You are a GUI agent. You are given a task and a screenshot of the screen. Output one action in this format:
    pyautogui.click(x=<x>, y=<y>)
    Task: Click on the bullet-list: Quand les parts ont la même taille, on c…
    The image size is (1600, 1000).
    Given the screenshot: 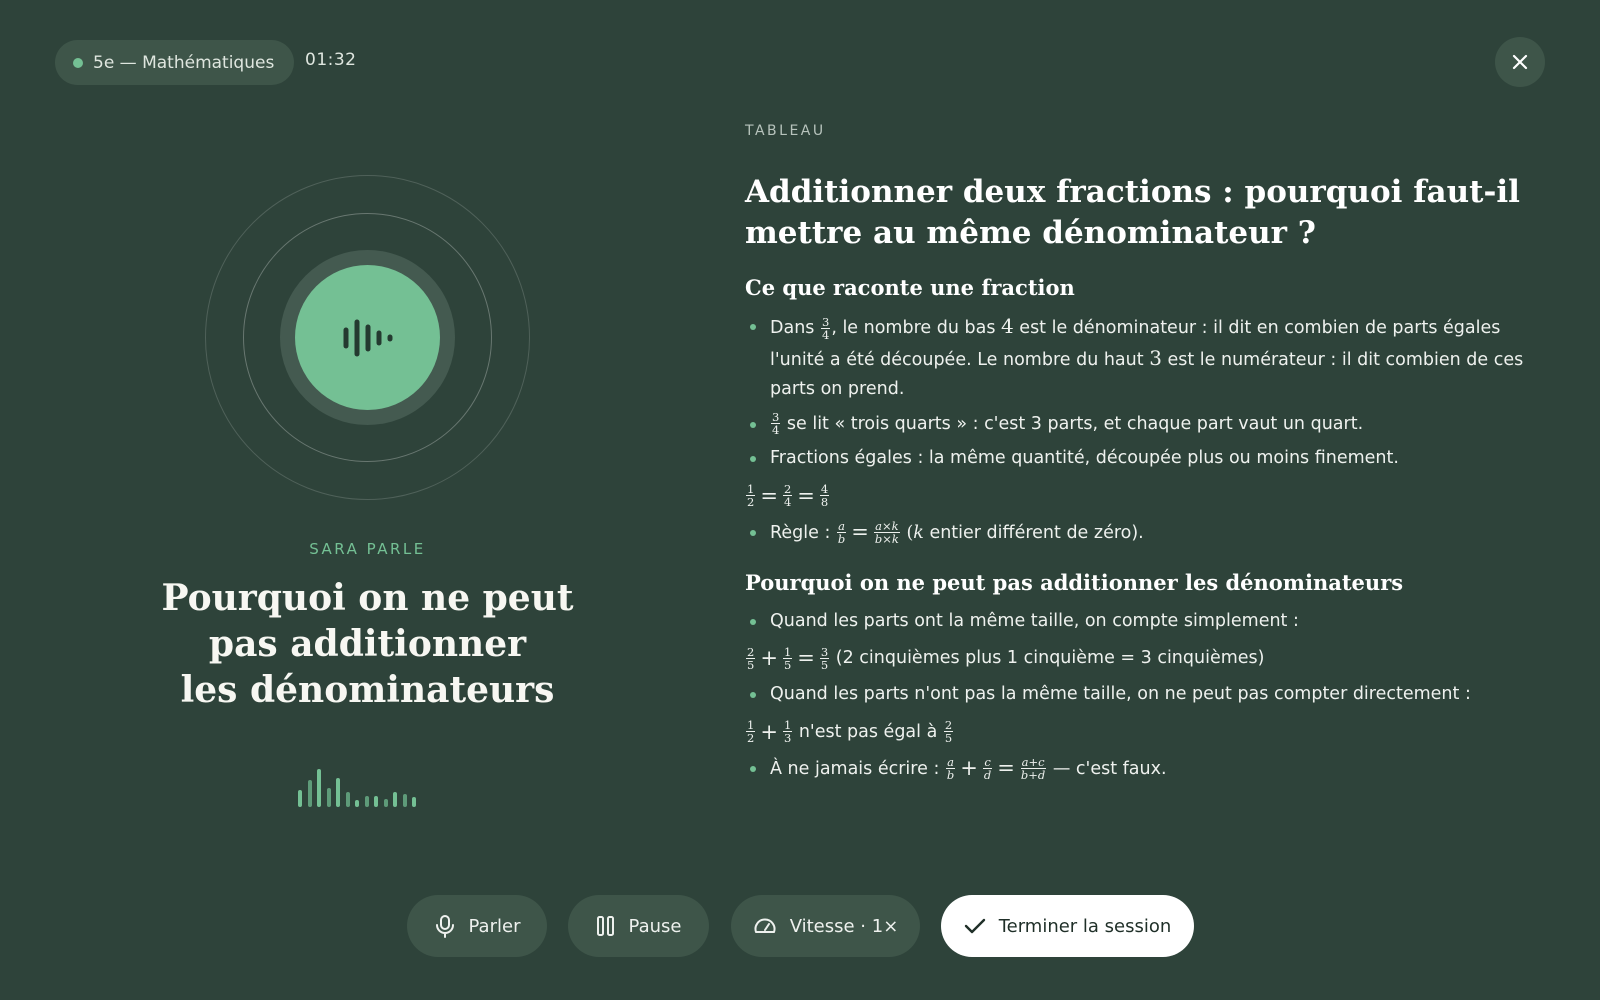 What is the action you would take?
    pyautogui.click(x=1150, y=622)
    